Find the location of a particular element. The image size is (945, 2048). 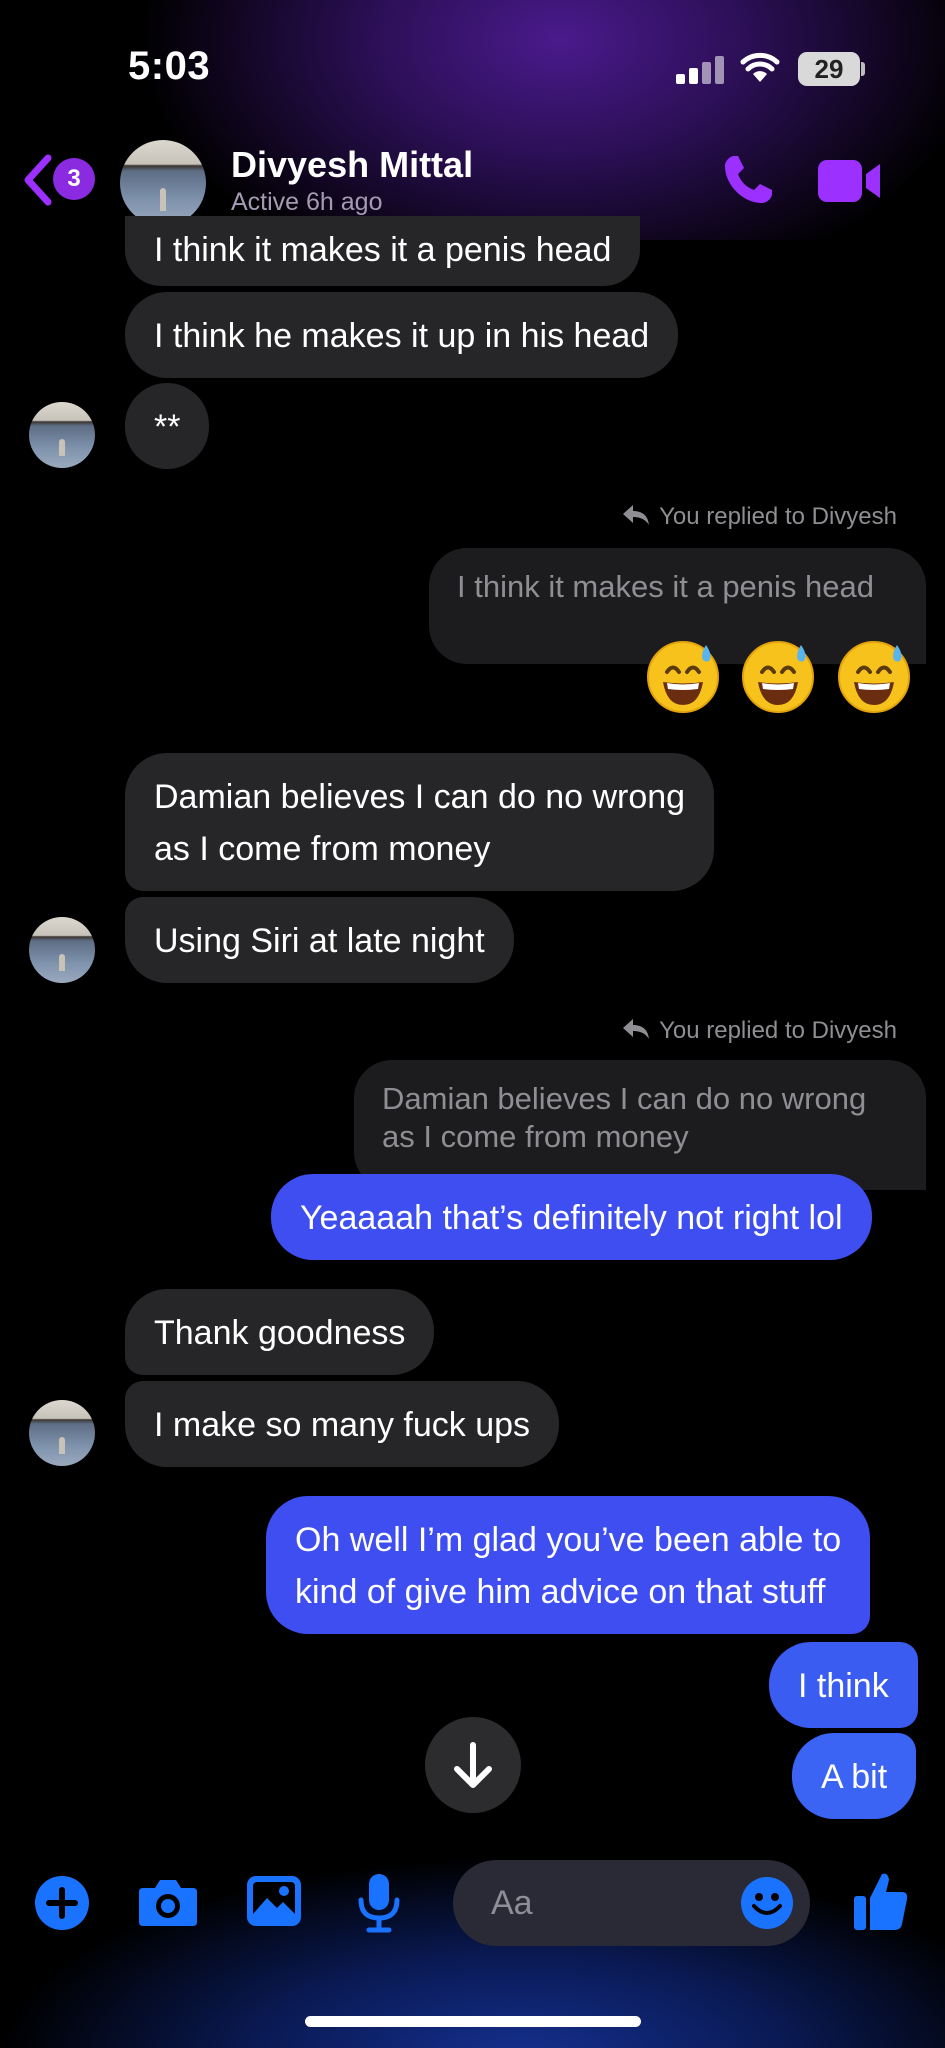

status-time: 5:03 is located at coordinates (169, 66).